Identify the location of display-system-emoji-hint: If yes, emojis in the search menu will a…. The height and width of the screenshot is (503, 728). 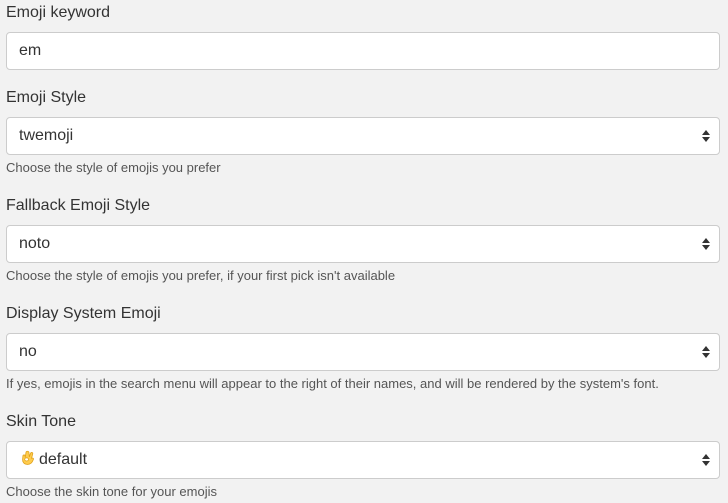
(332, 383).